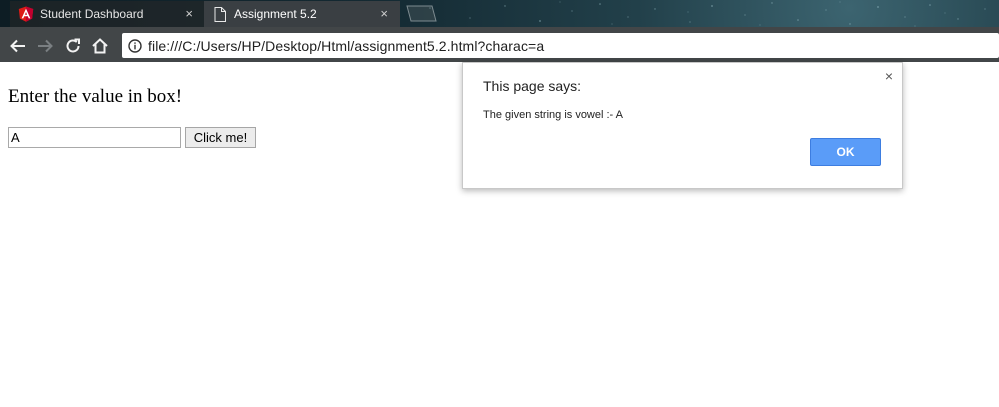 The width and height of the screenshot is (999, 407). I want to click on dialog-close-icon: ×, so click(889, 76).